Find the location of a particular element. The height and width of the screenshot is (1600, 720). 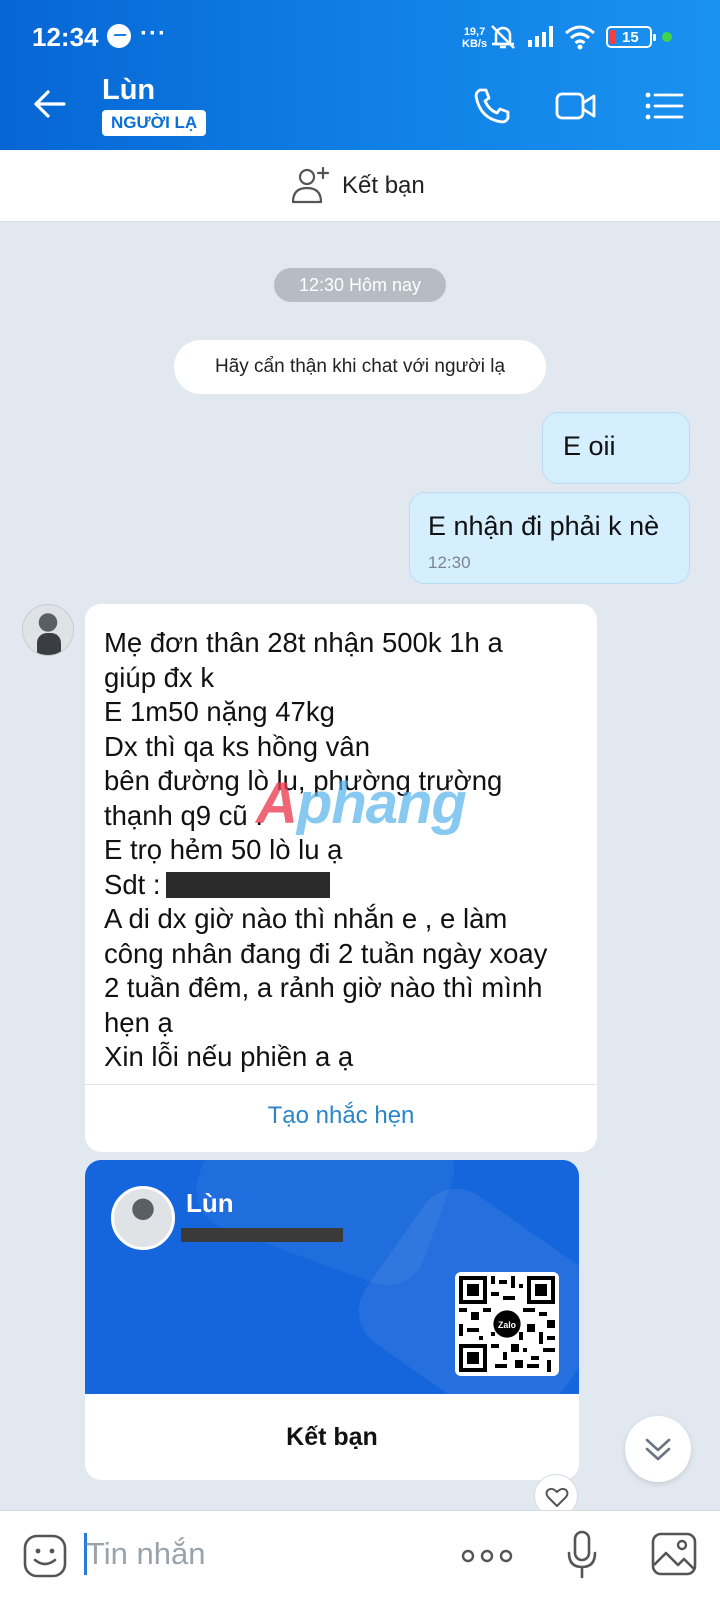

create-reminder-link: Tạo nhắc hẹn is located at coordinates (341, 1116).